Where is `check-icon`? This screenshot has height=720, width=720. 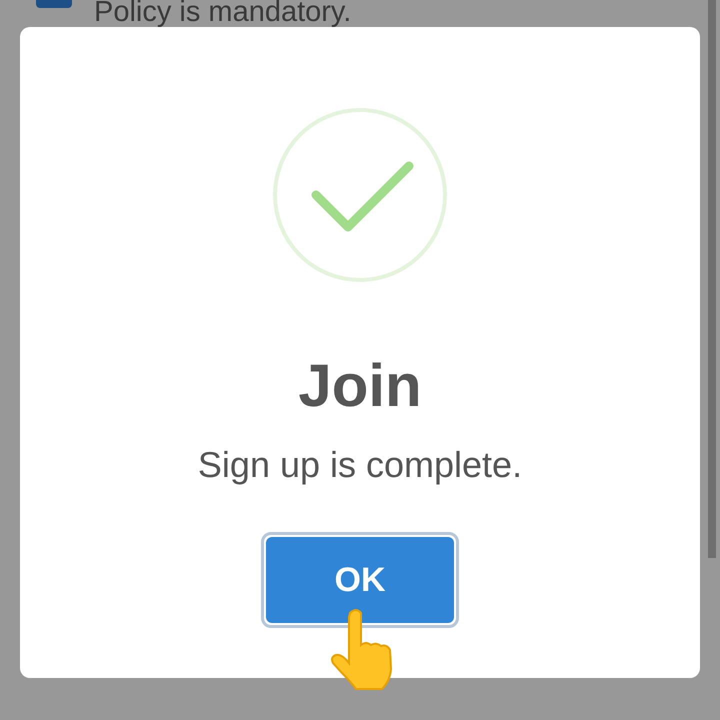 check-icon is located at coordinates (360, 195).